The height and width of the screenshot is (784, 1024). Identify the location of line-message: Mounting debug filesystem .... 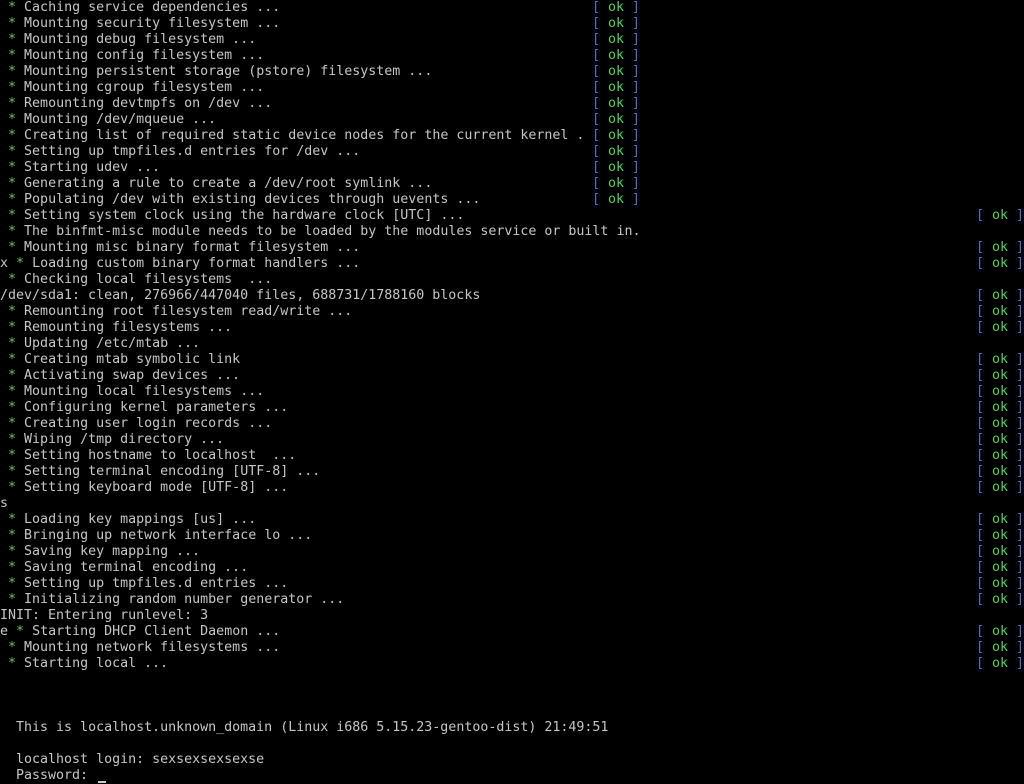
(140, 39).